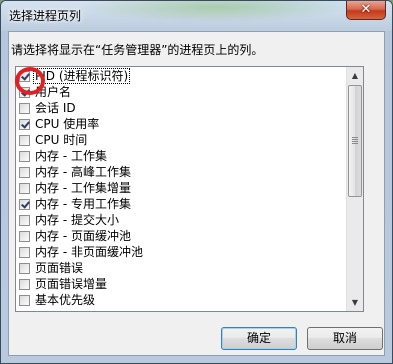 This screenshot has width=393, height=364. I want to click on column-option-label: 基本优先级, so click(65, 300).